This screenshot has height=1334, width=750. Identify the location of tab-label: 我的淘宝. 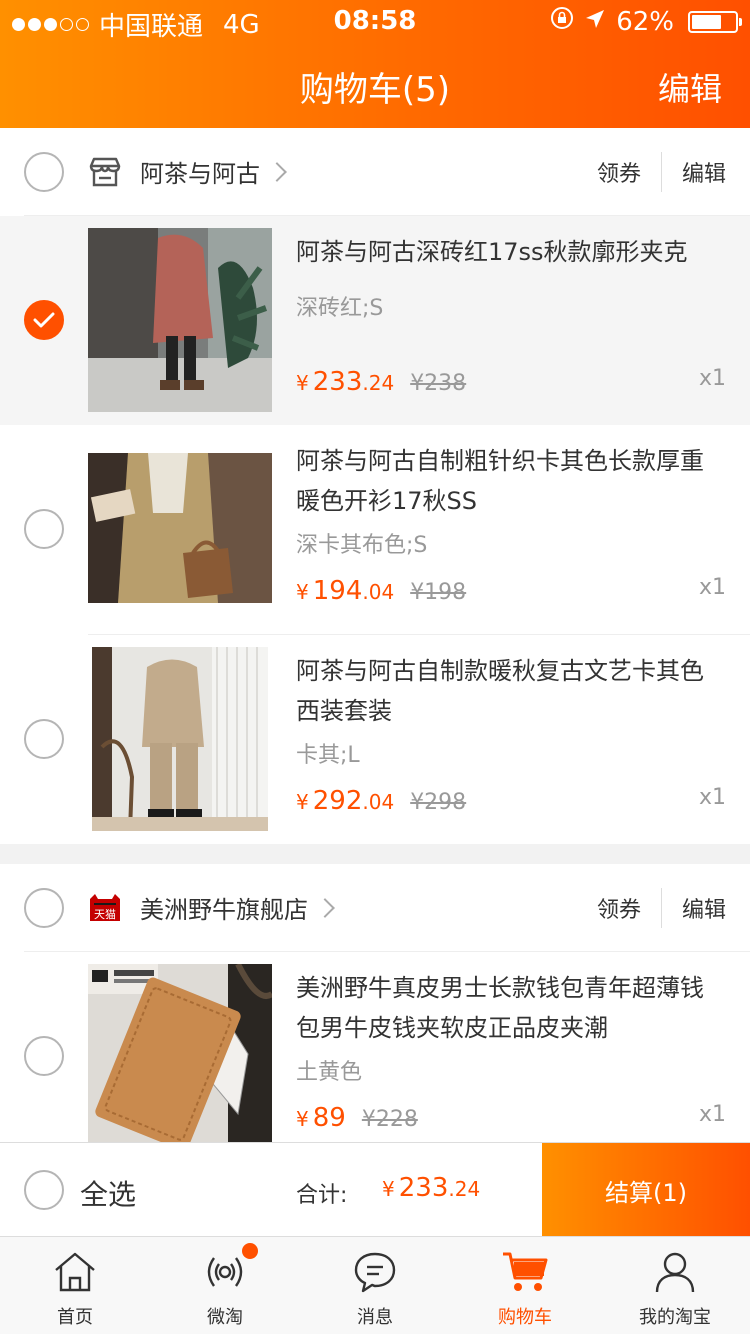
(675, 1317).